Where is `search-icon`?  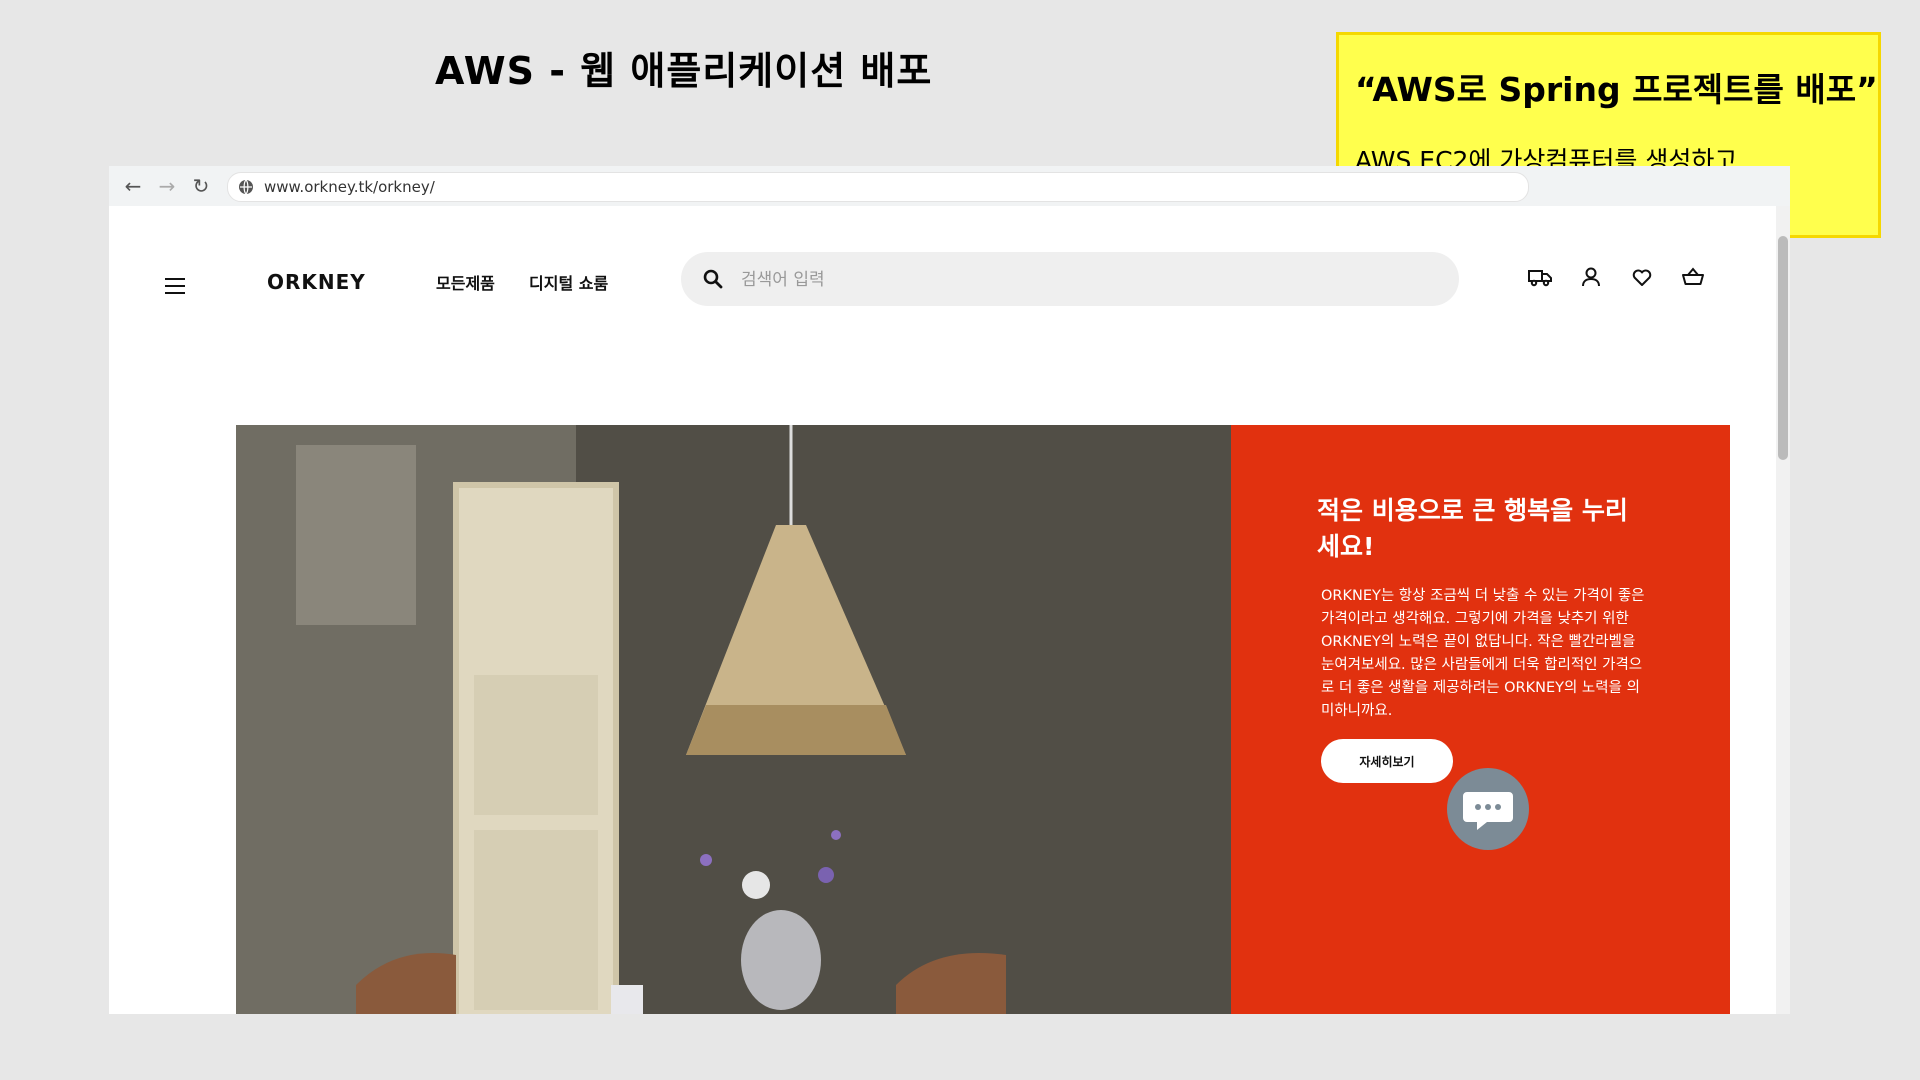 search-icon is located at coordinates (713, 279).